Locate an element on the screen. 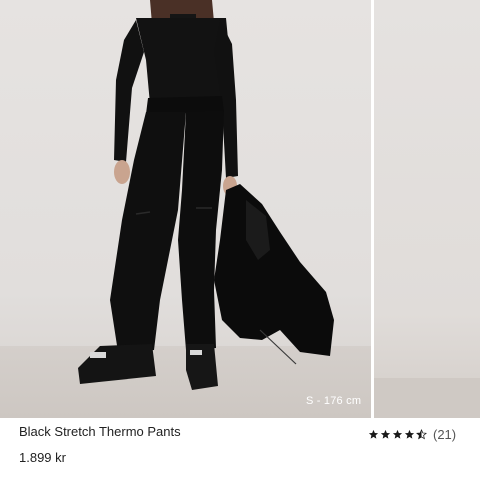  product-rating: (21) is located at coordinates (412, 434).